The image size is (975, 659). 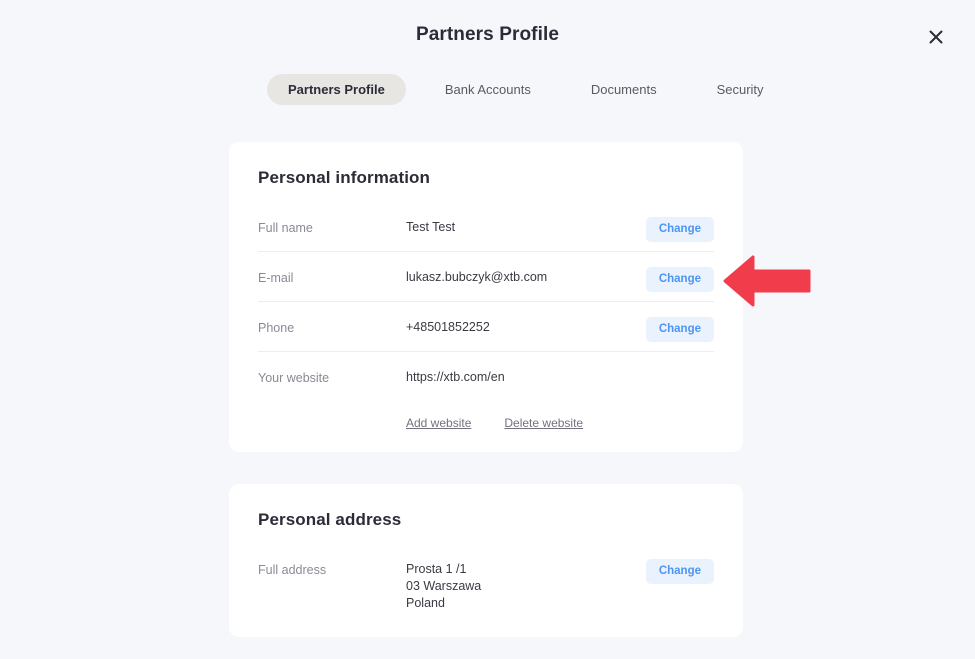 I want to click on card-title: Personal information, so click(x=344, y=177).